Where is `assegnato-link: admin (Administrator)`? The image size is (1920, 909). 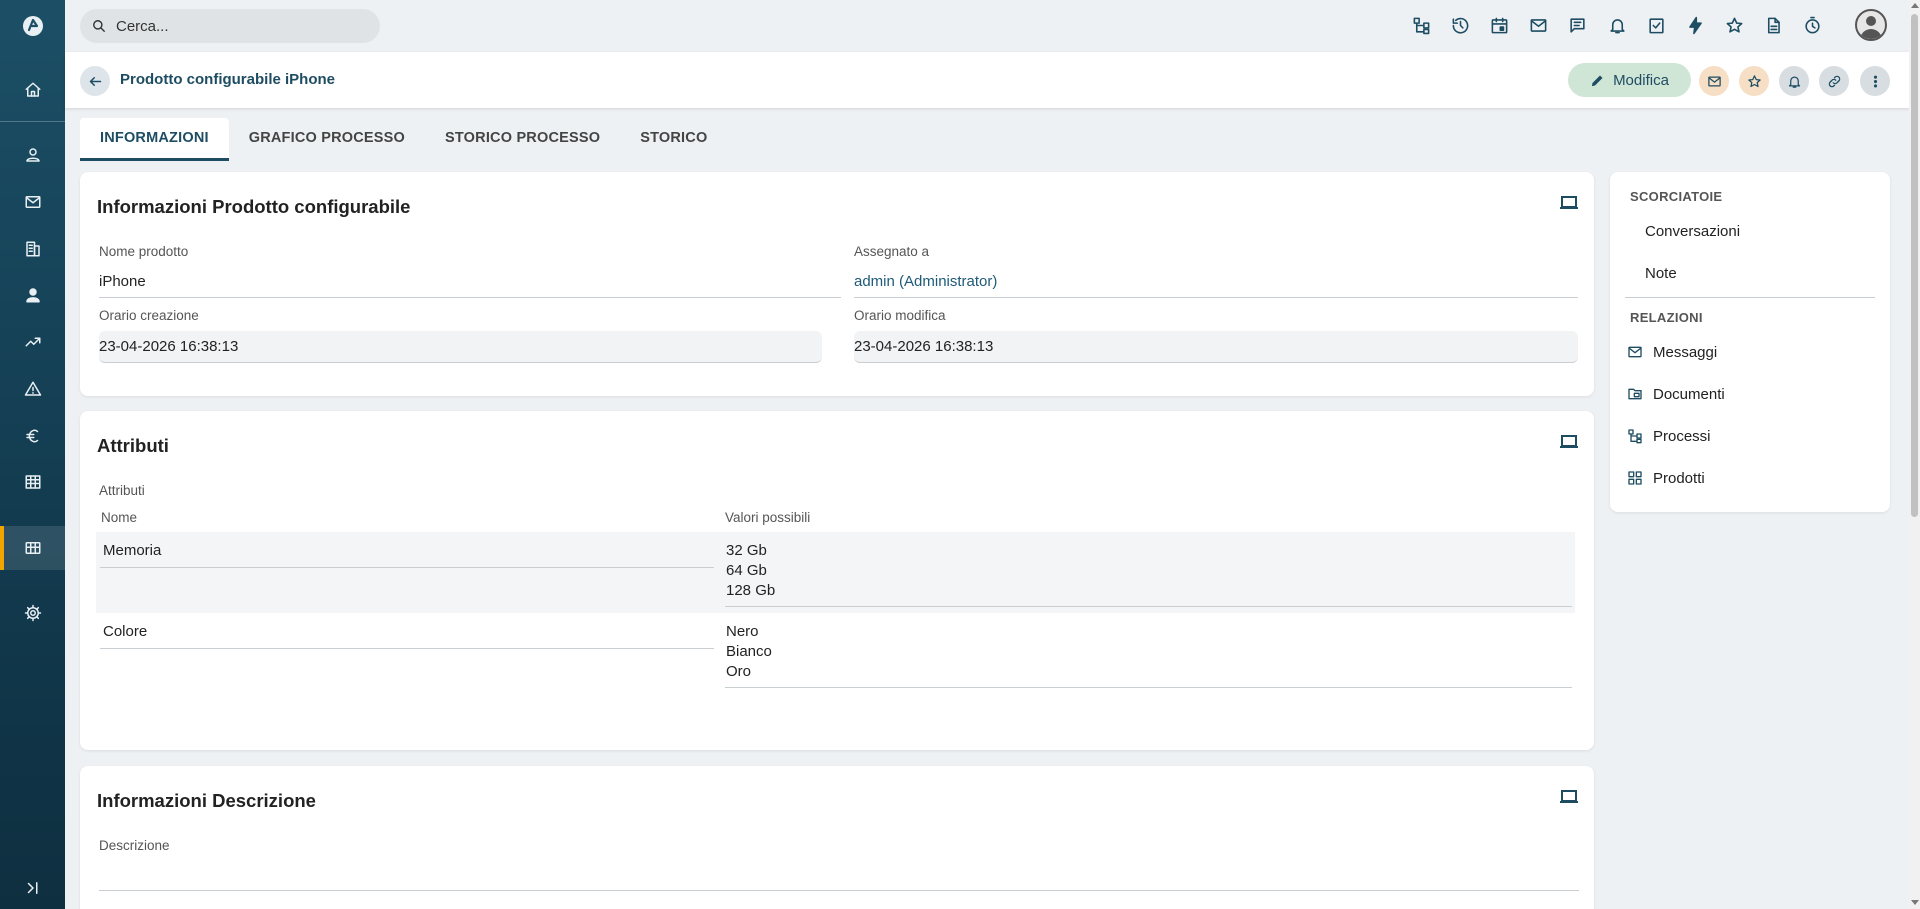 assegnato-link: admin (Administrator) is located at coordinates (925, 281).